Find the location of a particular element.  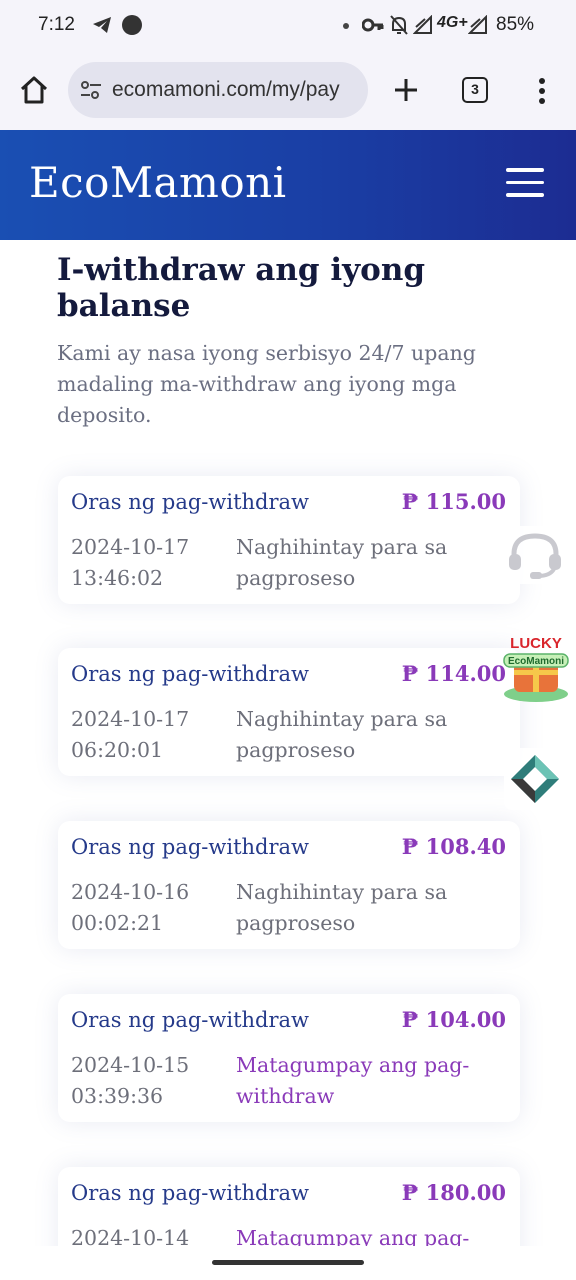

hamburger-menu-icon is located at coordinates (525, 184).